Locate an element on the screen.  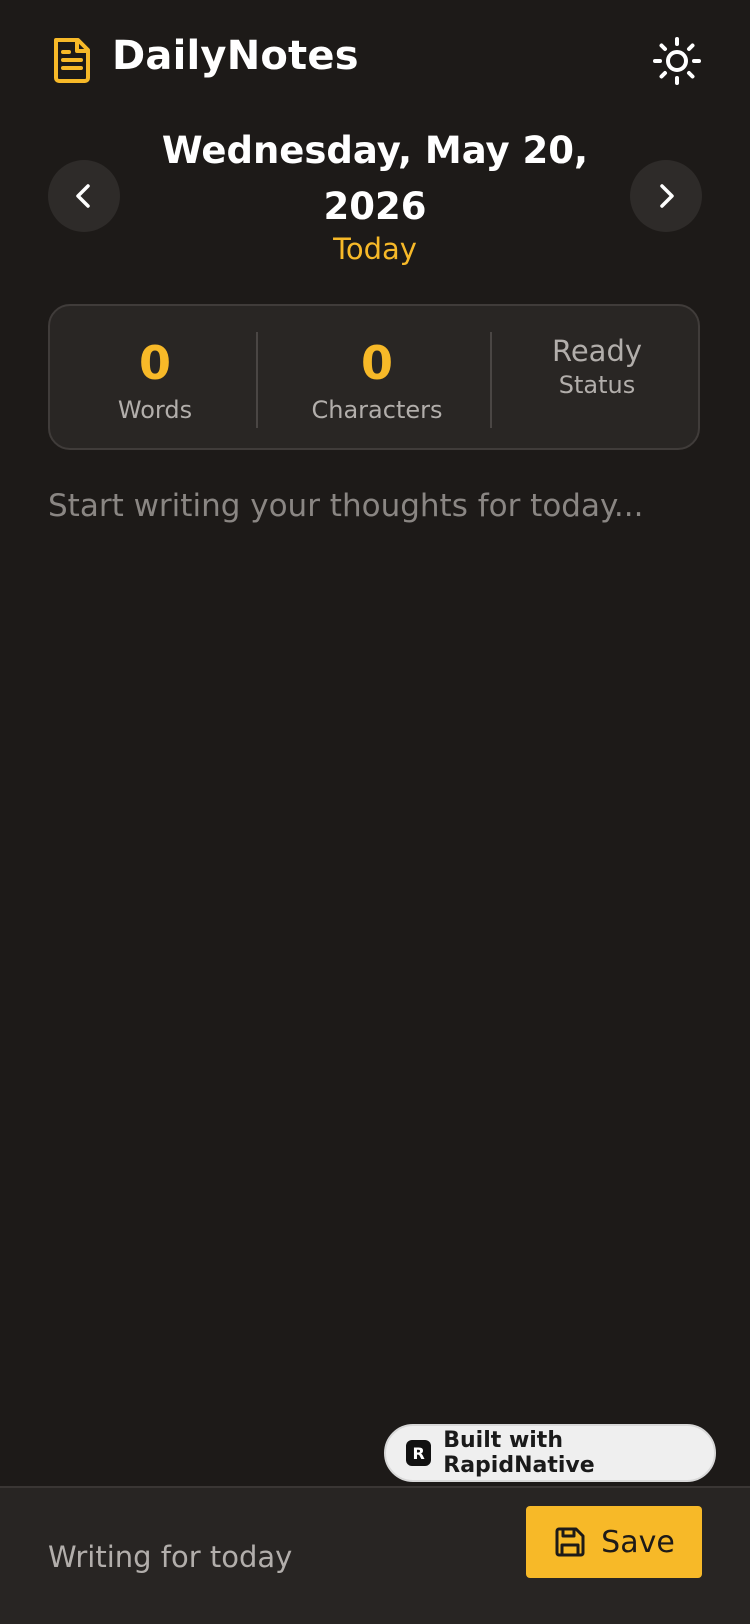
stats-card: 0 Words 0 Characters Ready Status is located at coordinates (374, 377).